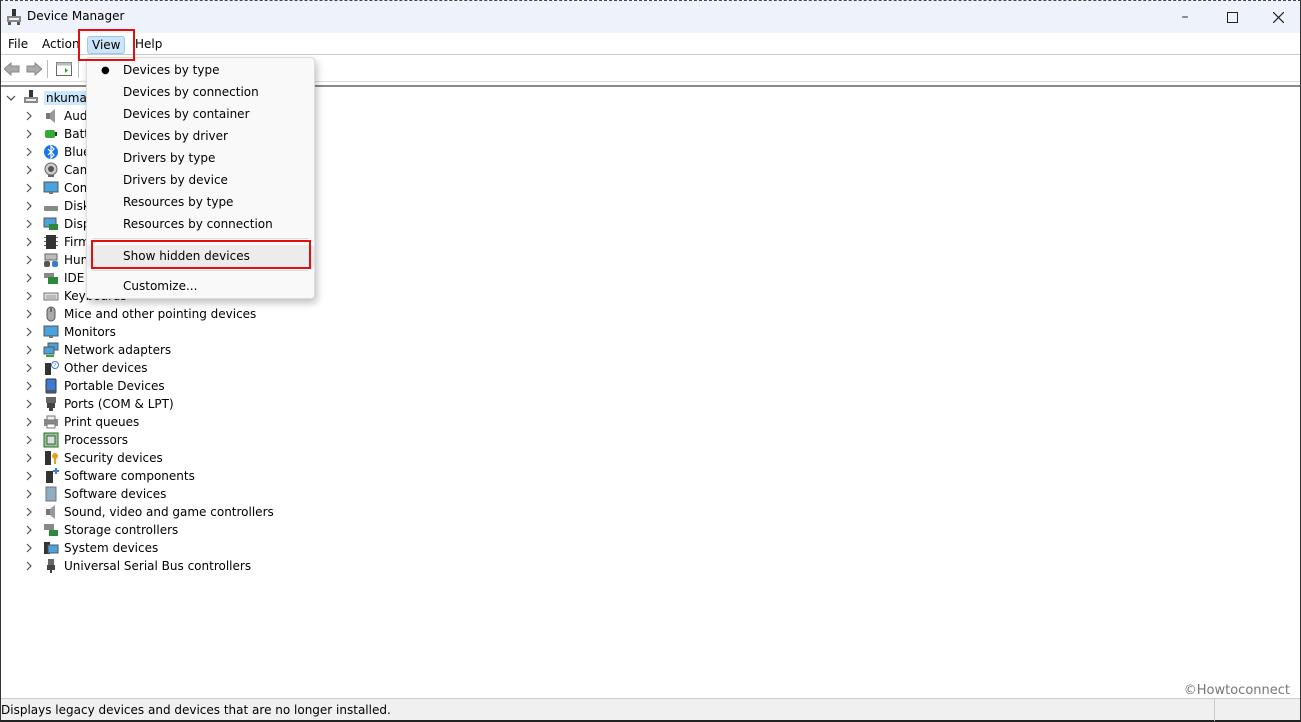 This screenshot has height=722, width=1301. Describe the element at coordinates (1236, 690) in the screenshot. I see `watermark: ©Howtoconnect` at that location.